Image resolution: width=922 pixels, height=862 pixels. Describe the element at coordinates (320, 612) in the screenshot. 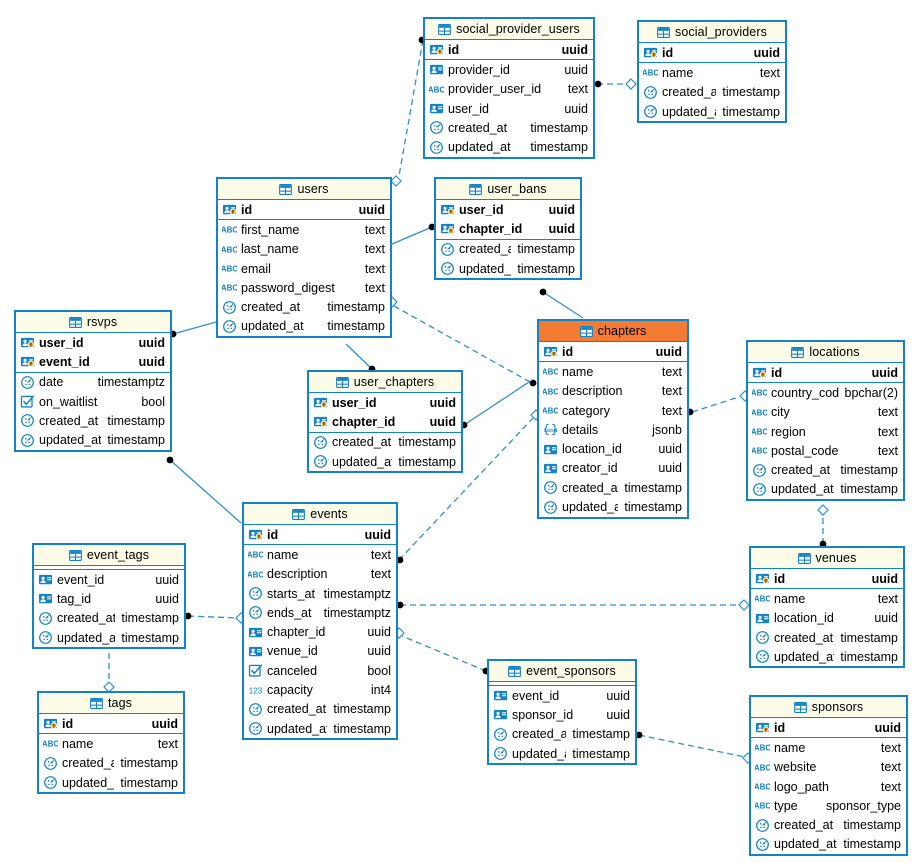

I see `column-row: ends_at timestamptz` at that location.